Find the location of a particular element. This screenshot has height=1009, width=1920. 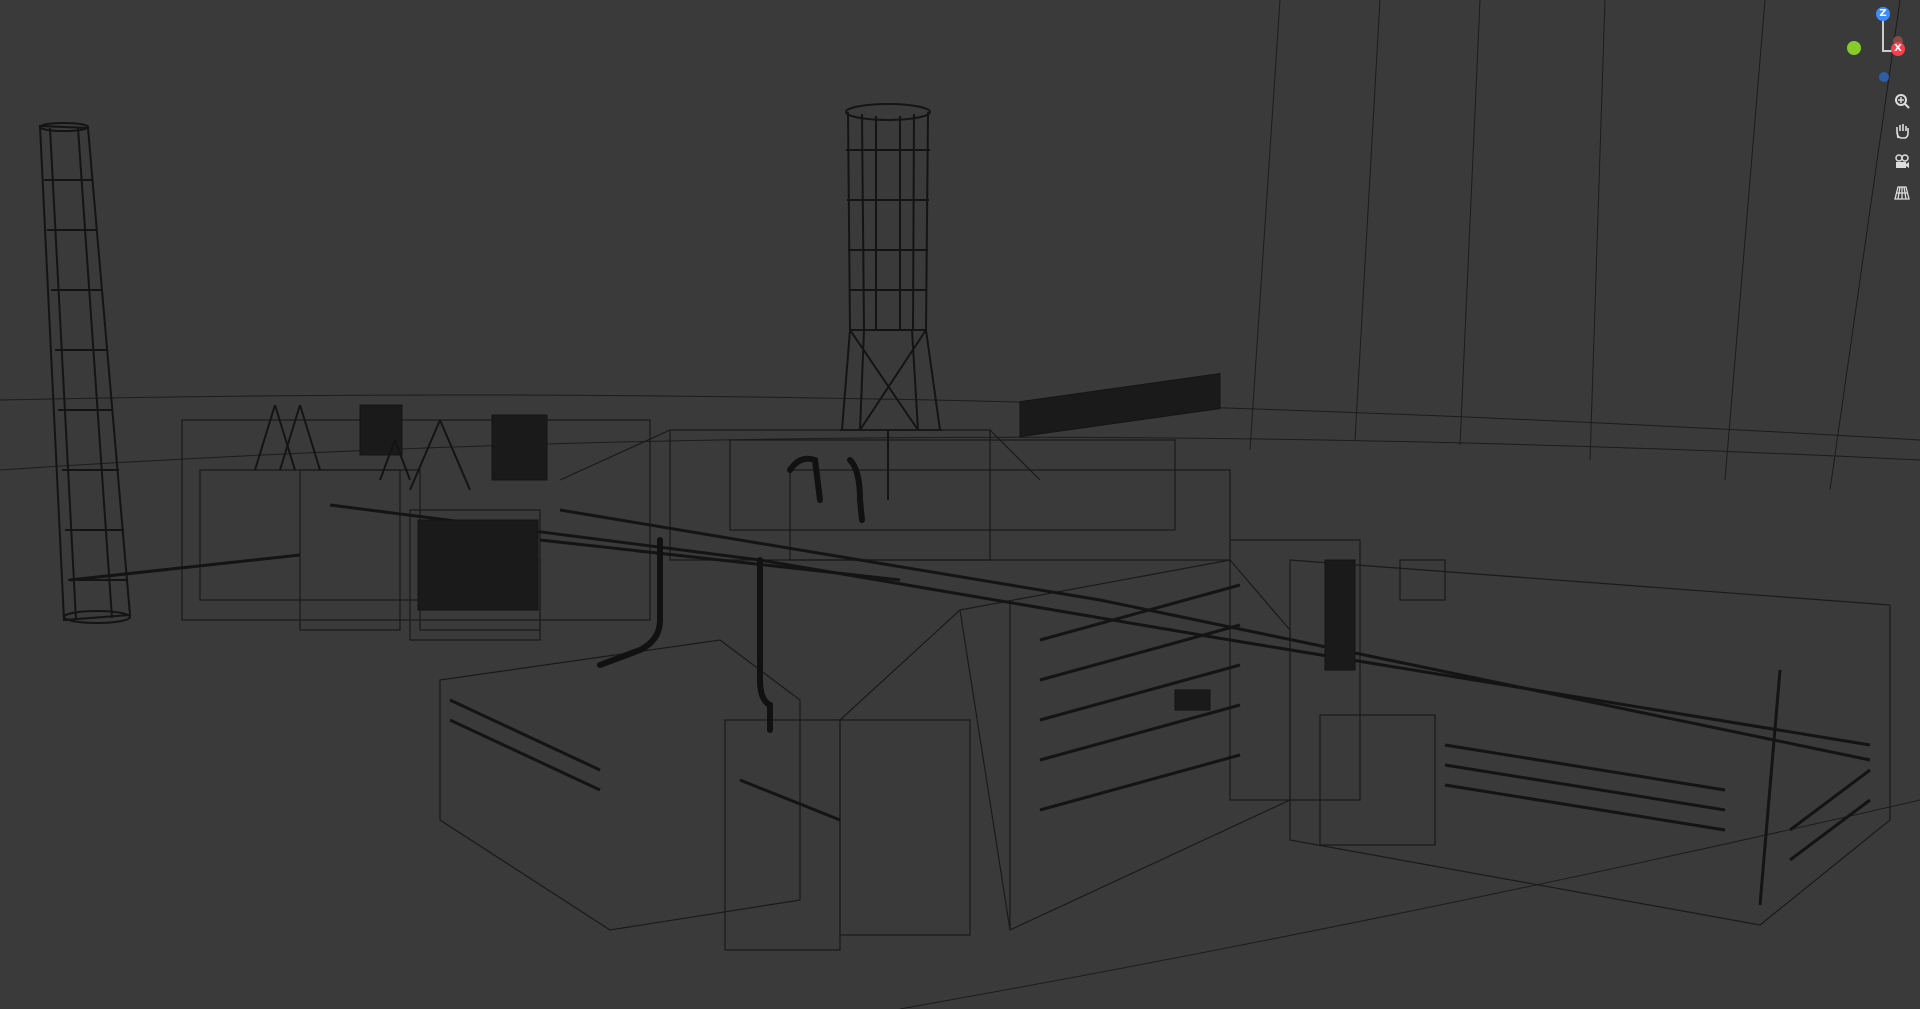

ground-curve is located at coordinates (960, 417).